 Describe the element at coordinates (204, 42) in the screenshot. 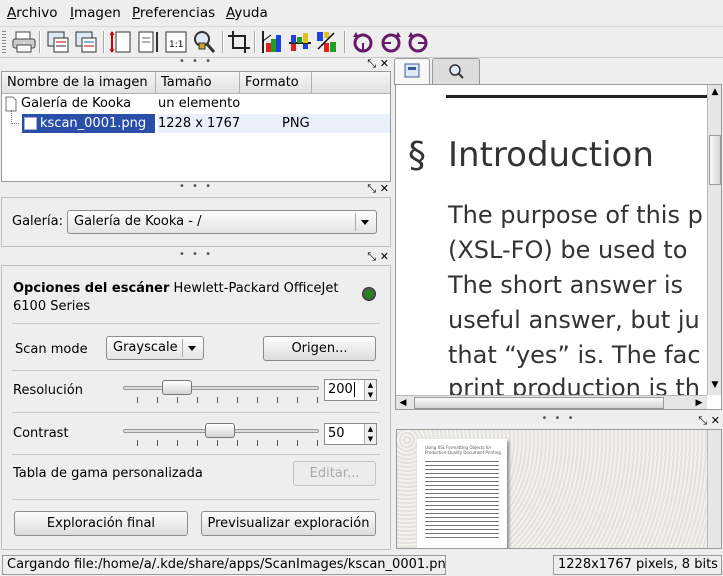

I see `zoom-icon` at that location.